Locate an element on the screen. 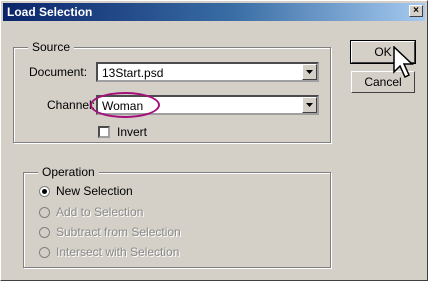 This screenshot has height=281, width=428. document-value: 13Start.psd is located at coordinates (133, 73).